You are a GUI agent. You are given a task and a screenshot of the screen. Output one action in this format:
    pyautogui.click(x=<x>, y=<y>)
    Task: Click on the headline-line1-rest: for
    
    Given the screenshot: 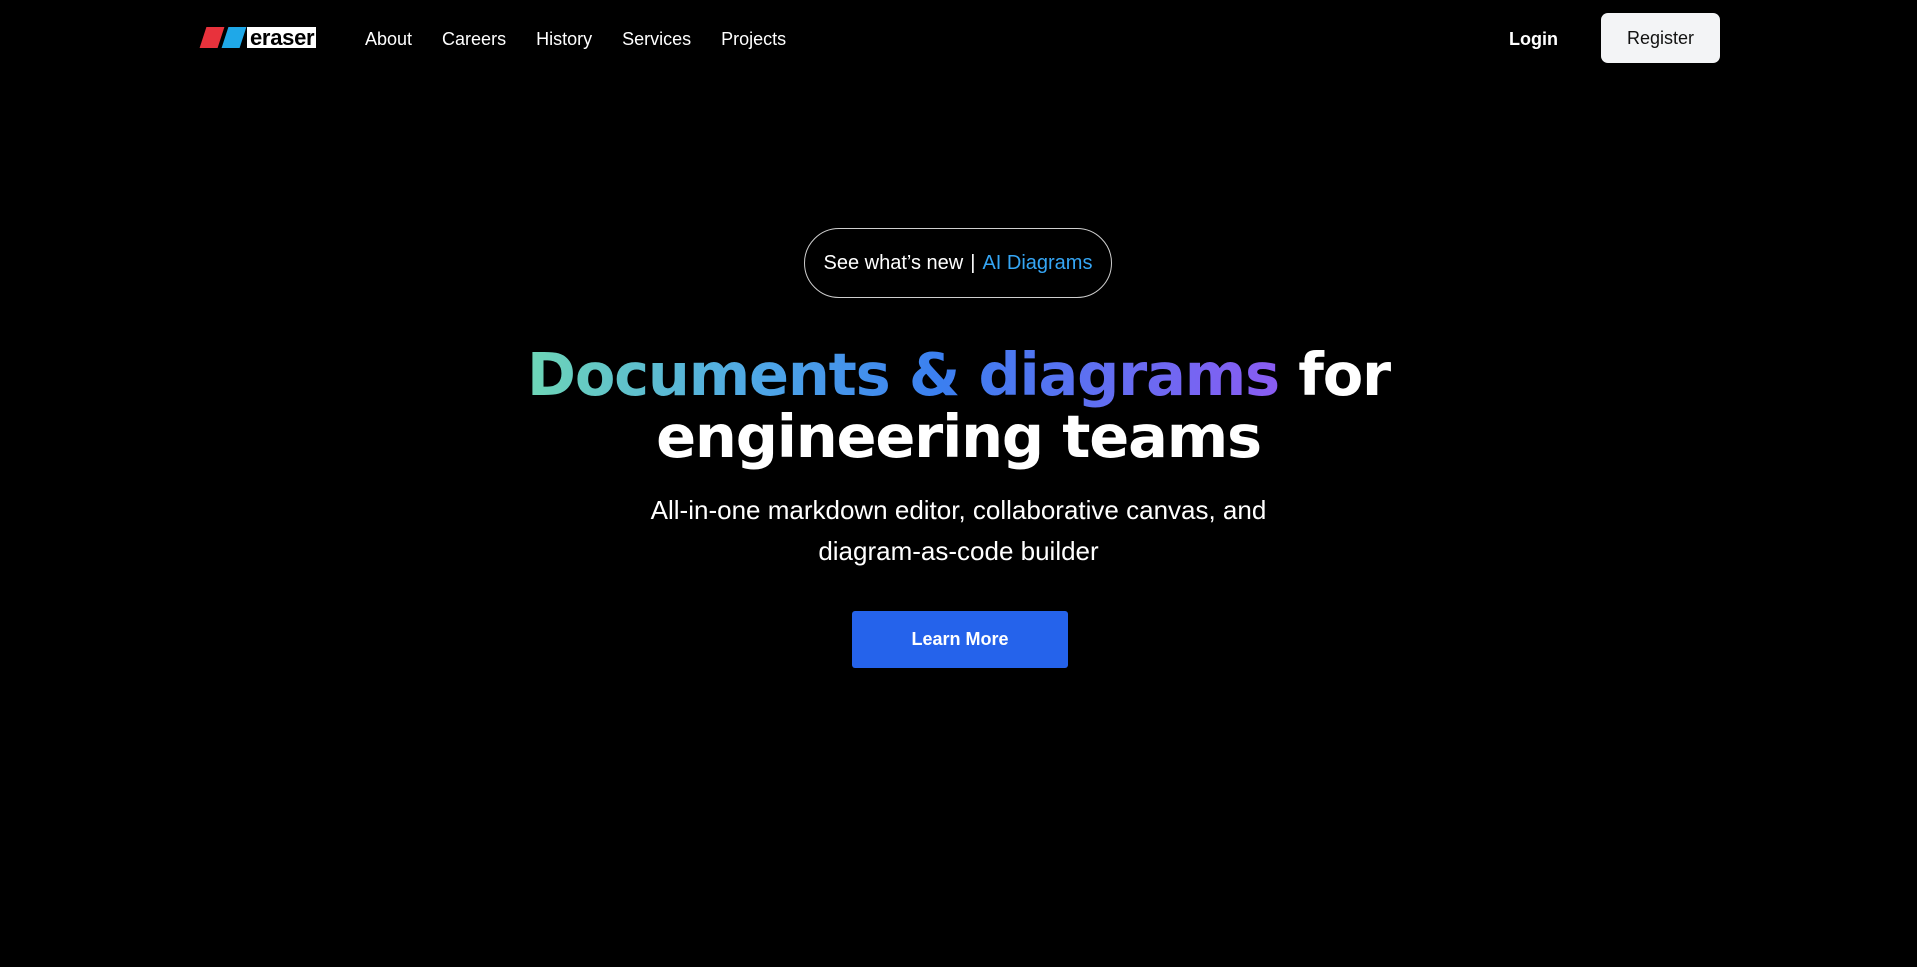 What is the action you would take?
    pyautogui.click(x=1334, y=374)
    